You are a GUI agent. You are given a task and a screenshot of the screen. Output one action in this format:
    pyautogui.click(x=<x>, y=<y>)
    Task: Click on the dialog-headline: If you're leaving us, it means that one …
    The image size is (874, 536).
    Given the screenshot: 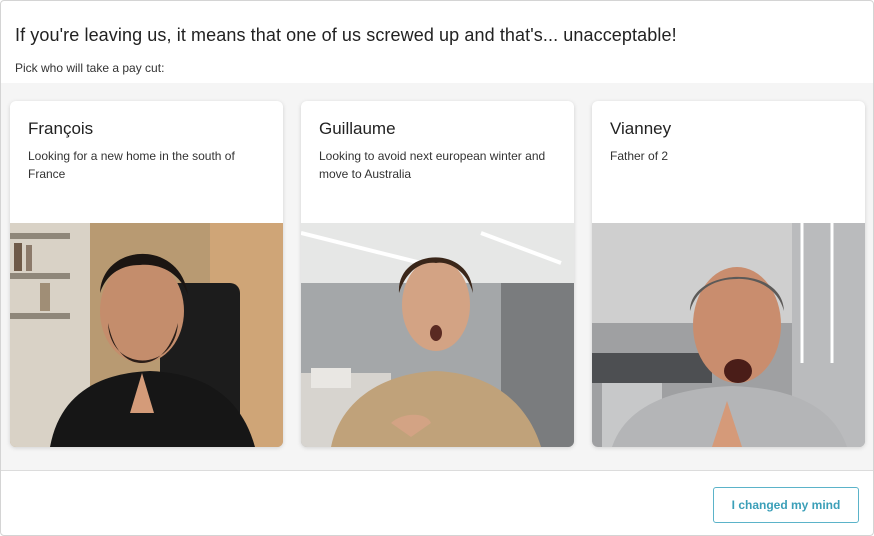 What is the action you would take?
    pyautogui.click(x=346, y=35)
    